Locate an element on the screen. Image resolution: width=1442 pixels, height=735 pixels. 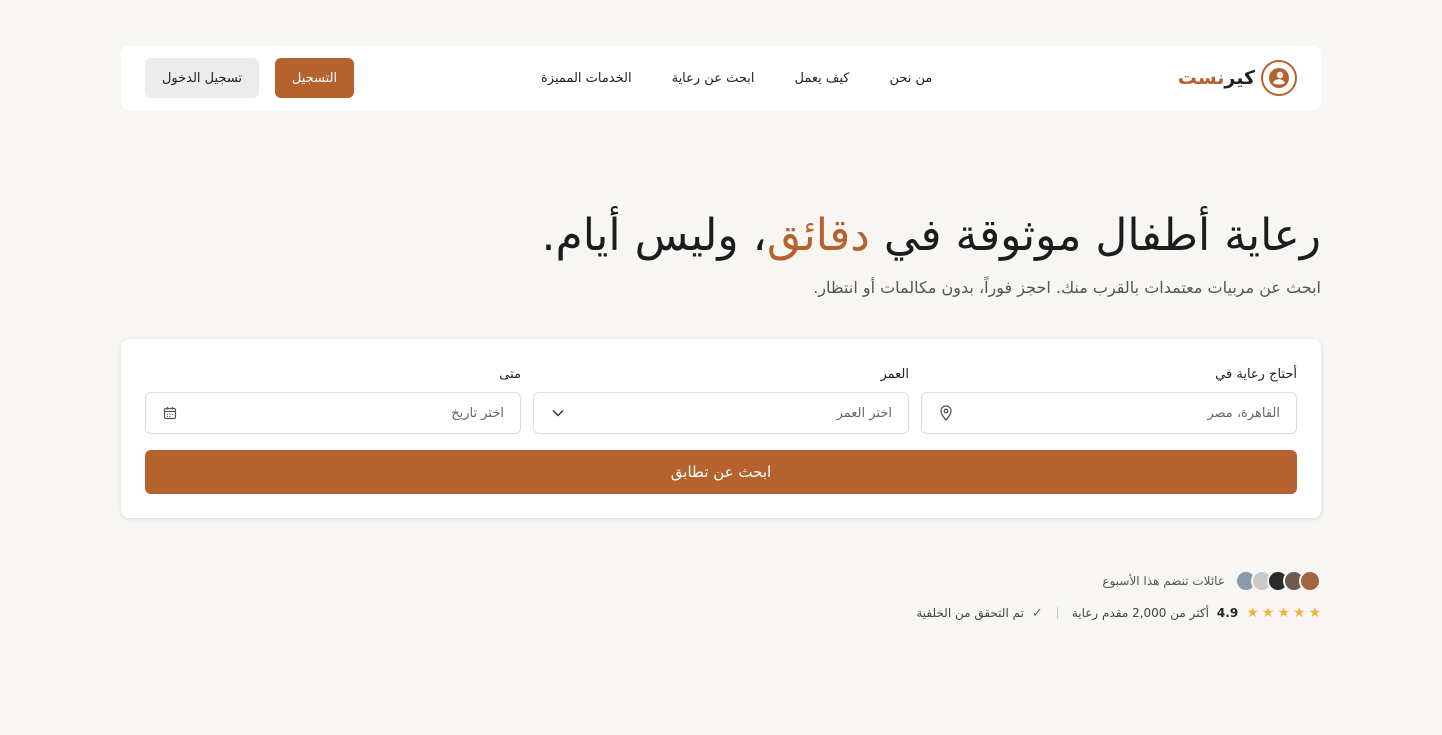
hero-title: رعاية أطفال موثوقة في دقائق، وليس أيام. is located at coordinates (931, 235).